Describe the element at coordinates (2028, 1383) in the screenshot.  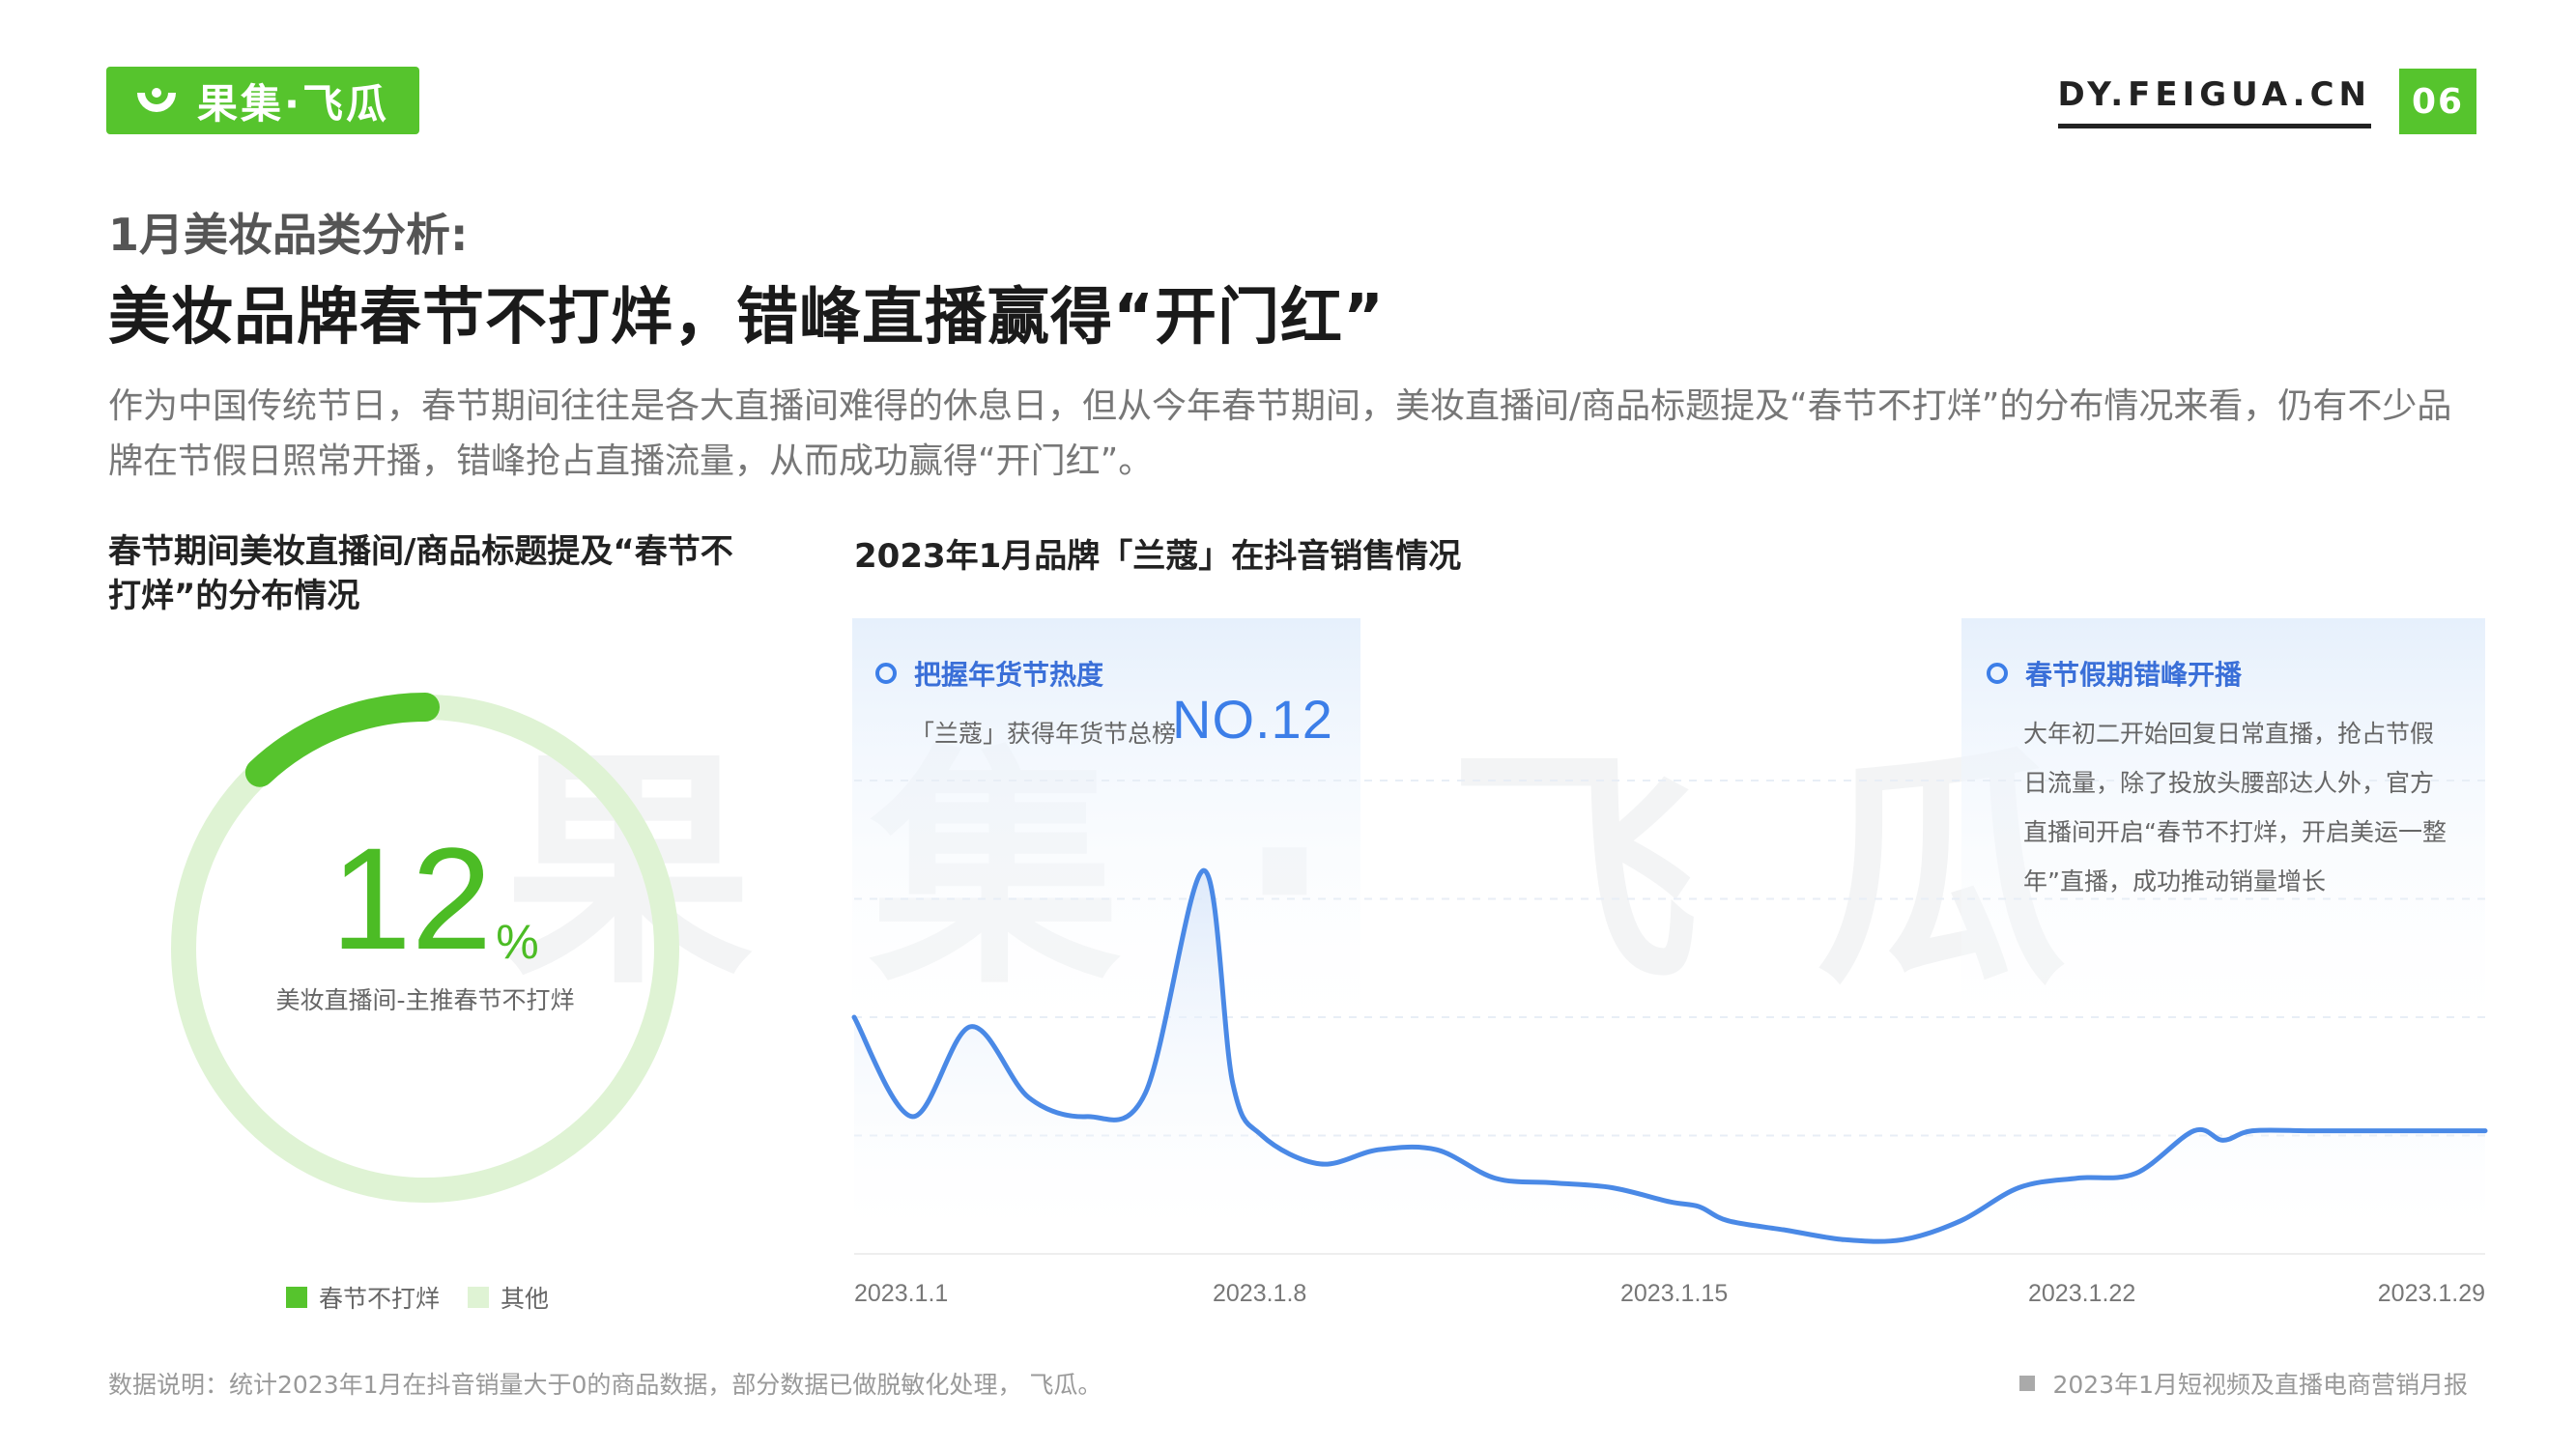
I see `report-square-icon` at that location.